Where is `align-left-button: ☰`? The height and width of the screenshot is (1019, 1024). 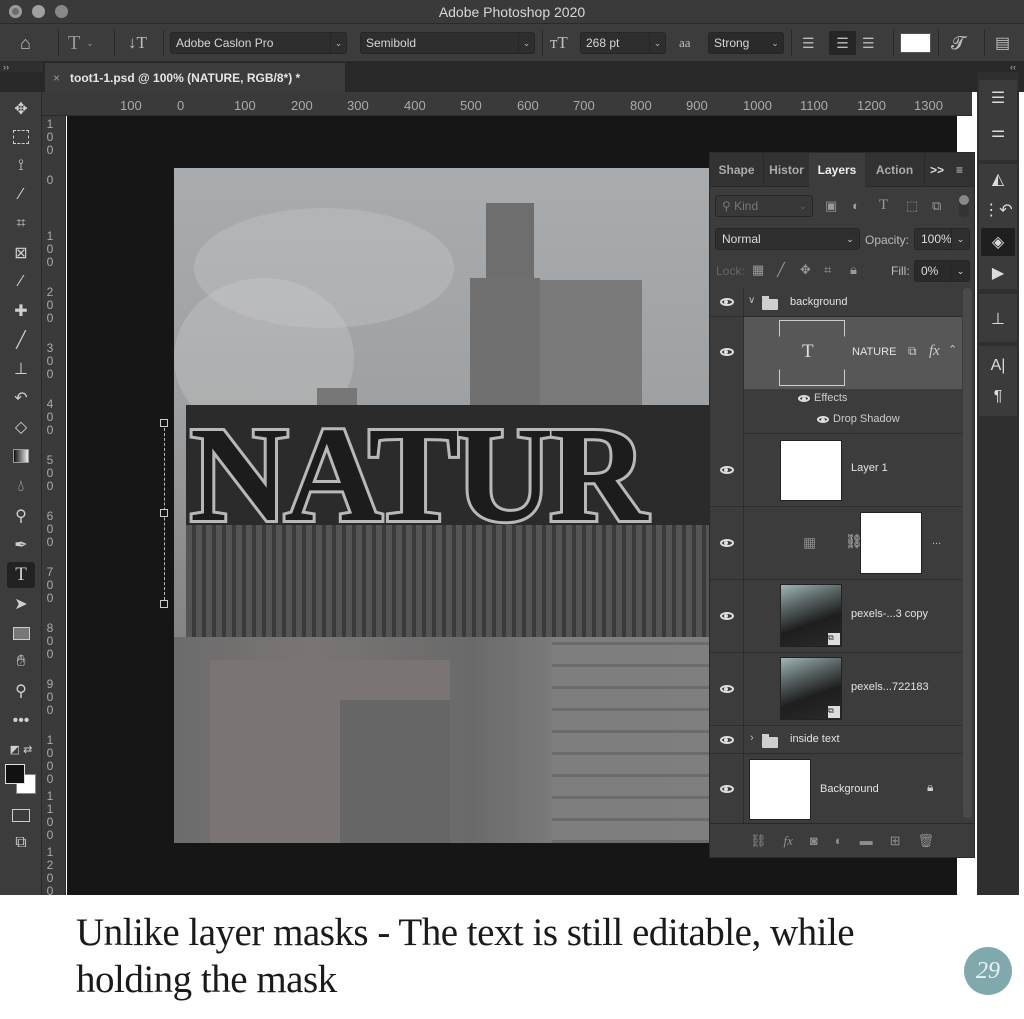 align-left-button: ☰ is located at coordinates (808, 43).